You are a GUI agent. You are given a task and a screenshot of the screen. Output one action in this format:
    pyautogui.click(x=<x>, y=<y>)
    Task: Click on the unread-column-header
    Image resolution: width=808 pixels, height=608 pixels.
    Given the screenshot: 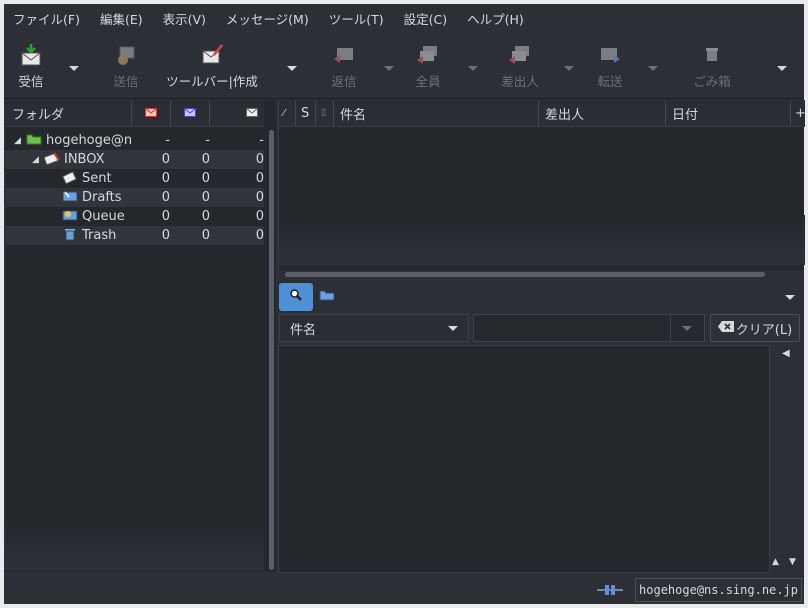 What is the action you would take?
    pyautogui.click(x=151, y=113)
    